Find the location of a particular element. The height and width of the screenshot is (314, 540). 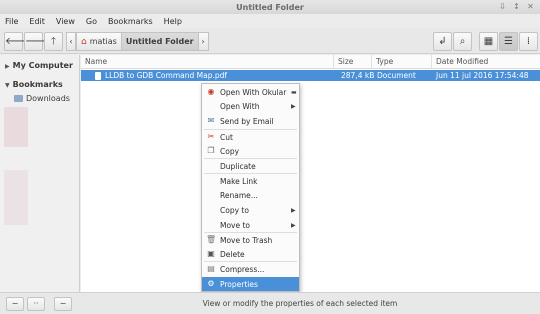

grid-icon: ▦ is located at coordinates (488, 41).